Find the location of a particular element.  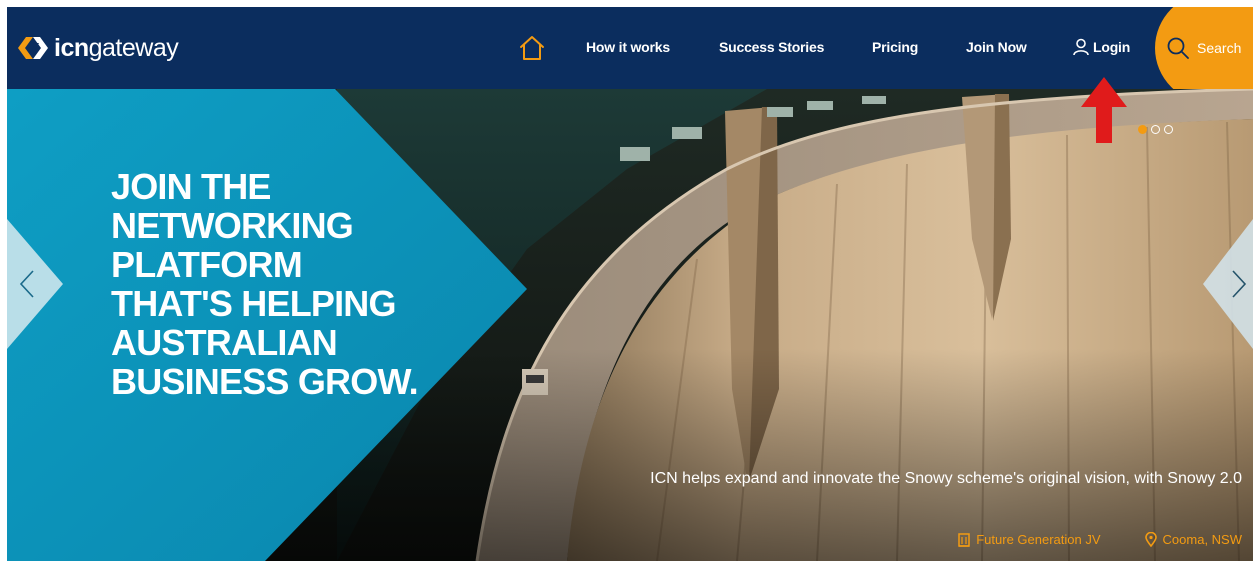

carousel-prev-button is located at coordinates (35, 284).